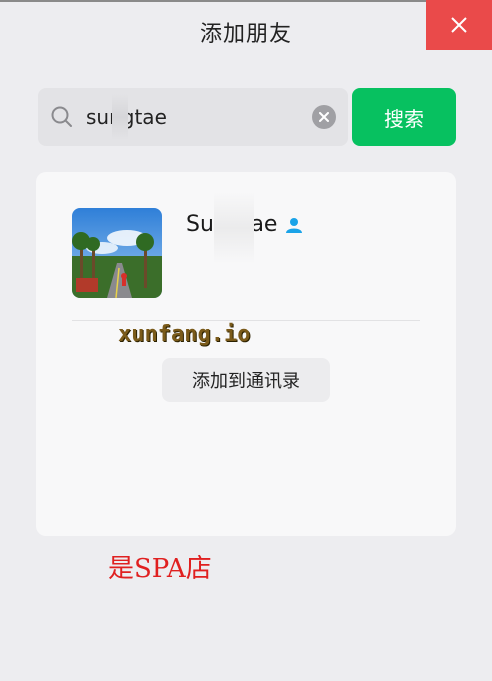 Image resolution: width=492 pixels, height=681 pixels. I want to click on contact-name-blur, so click(234, 228).